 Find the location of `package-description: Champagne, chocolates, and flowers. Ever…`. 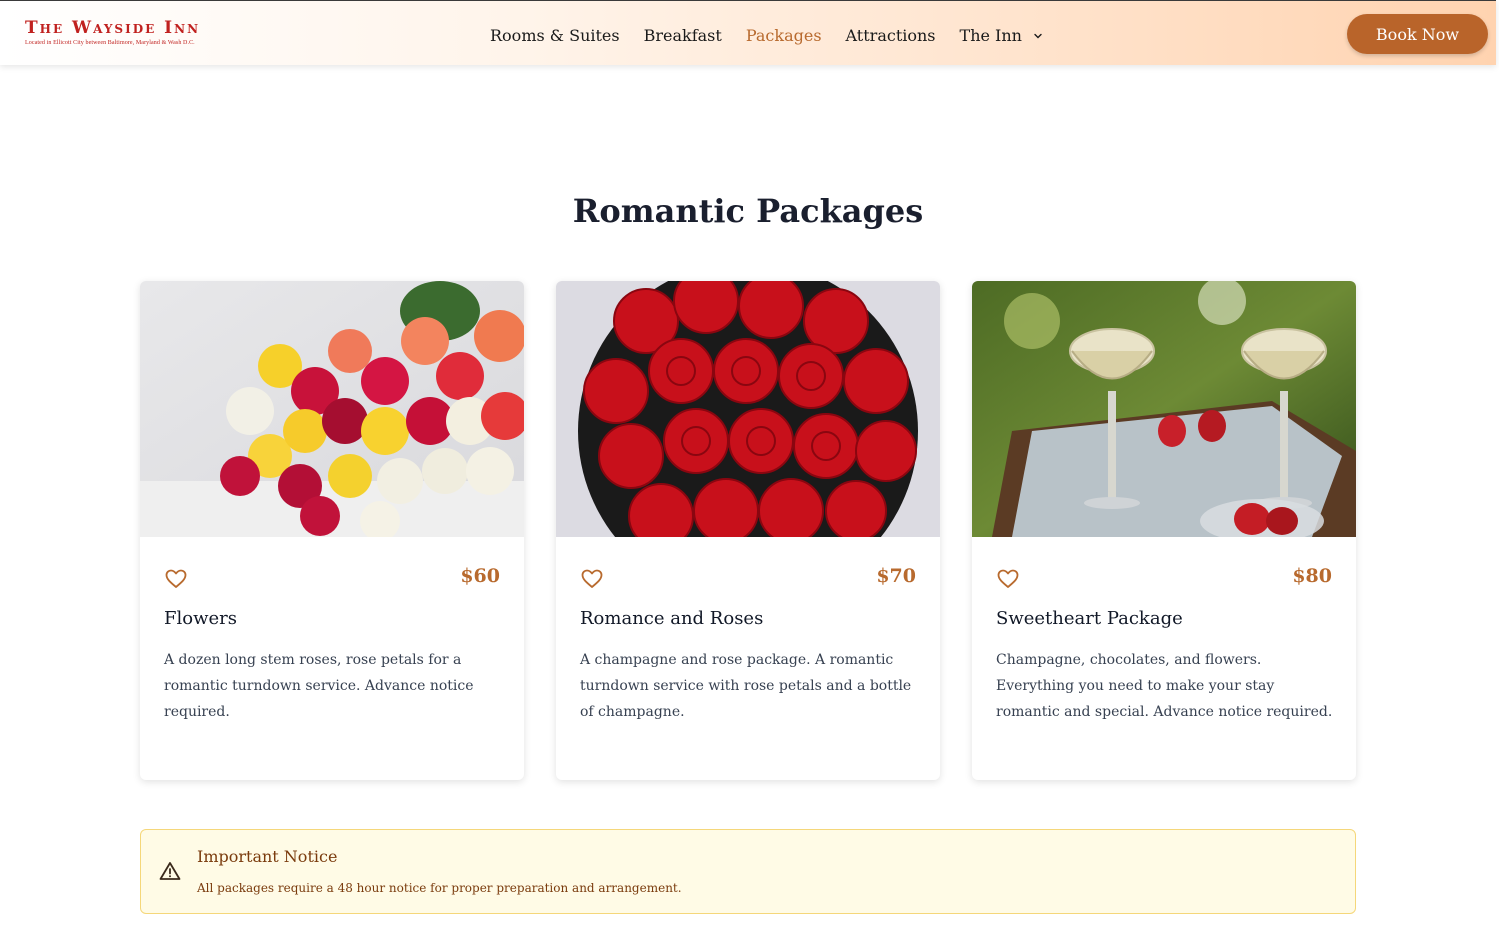

package-description: Champagne, chocolates, and flowers. Ever… is located at coordinates (1164, 686).